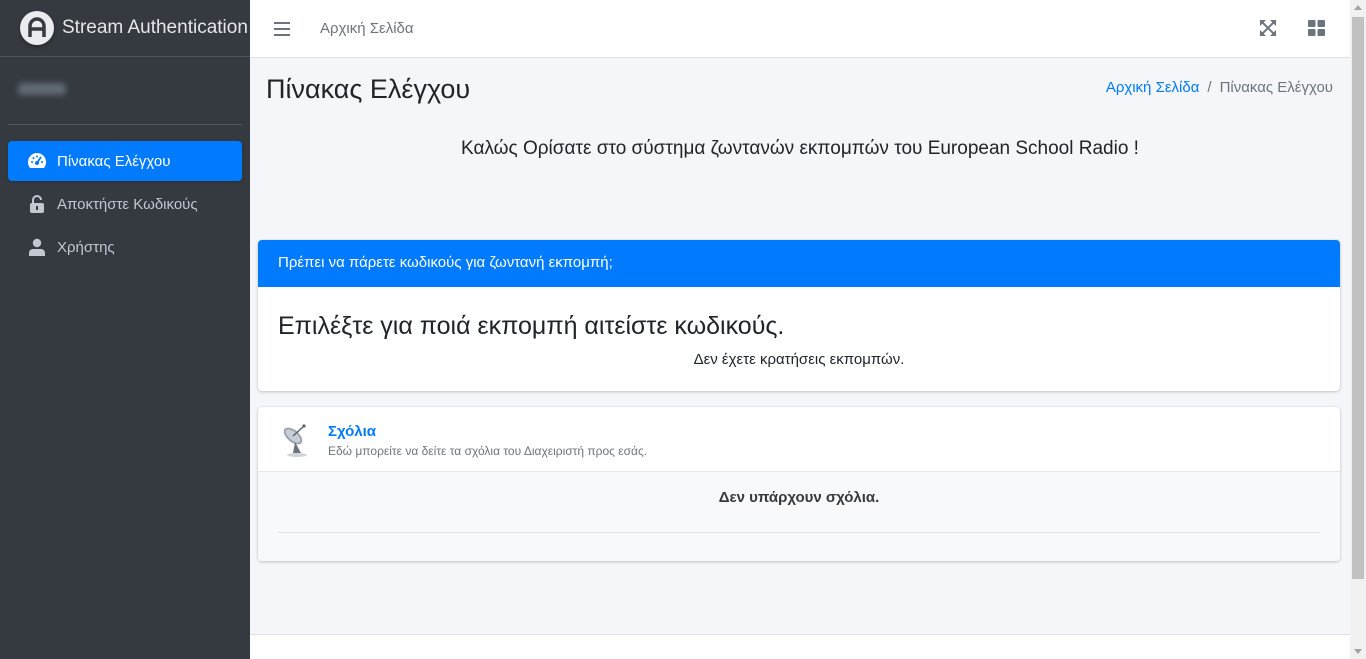 The width and height of the screenshot is (1366, 659). I want to click on page-scrollbar, so click(1358, 329).